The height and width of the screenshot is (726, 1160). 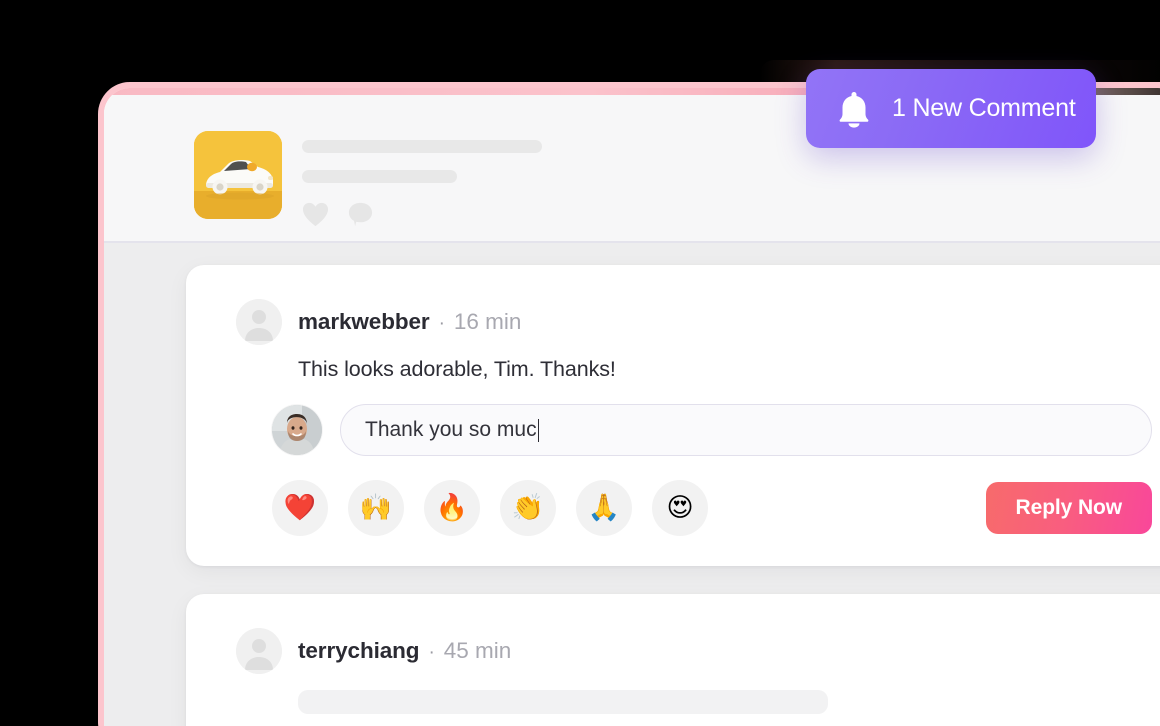 I want to click on post-thumbnail, so click(x=238, y=175).